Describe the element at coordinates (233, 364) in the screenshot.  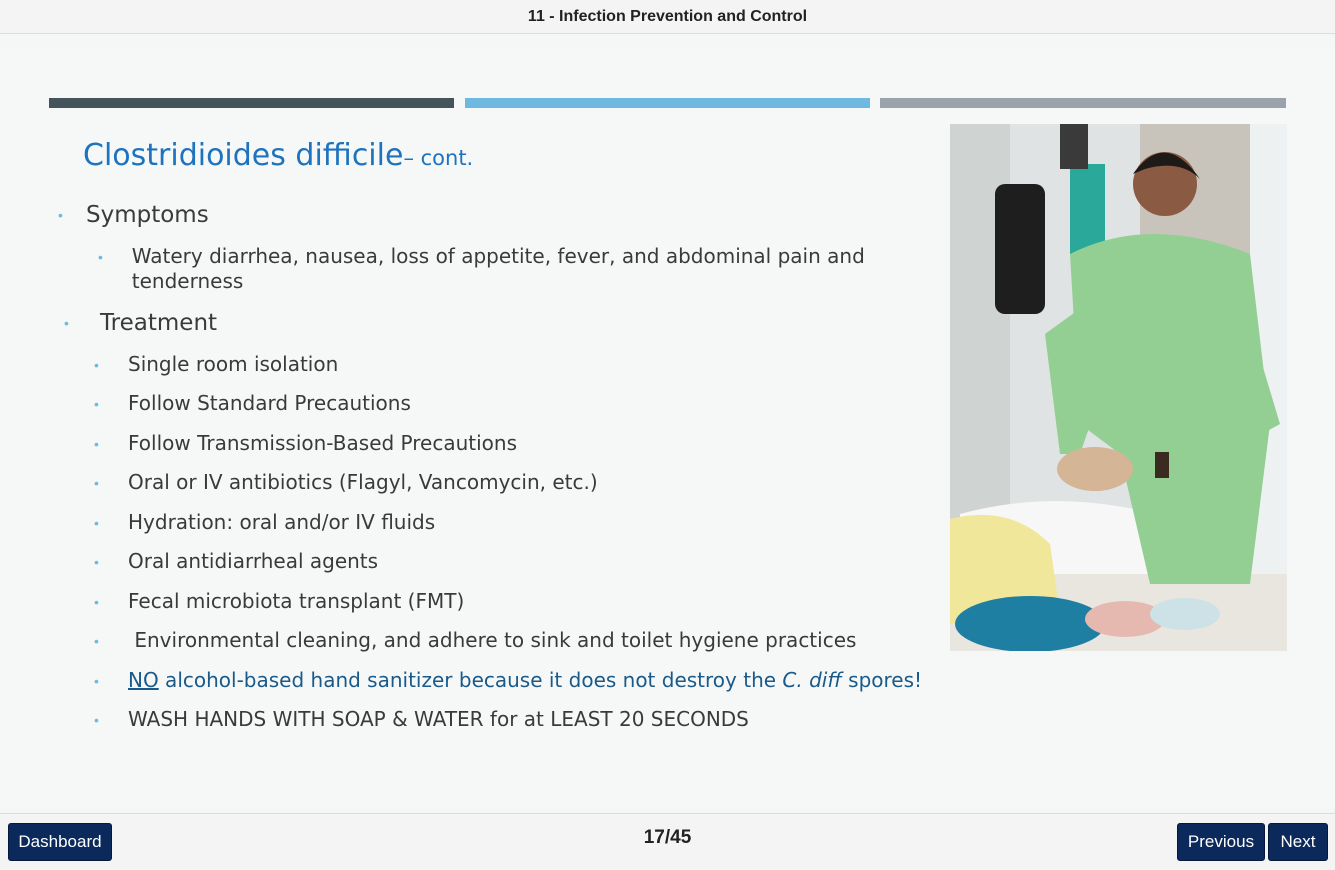
I see `list-item-text: Single room isolation` at that location.